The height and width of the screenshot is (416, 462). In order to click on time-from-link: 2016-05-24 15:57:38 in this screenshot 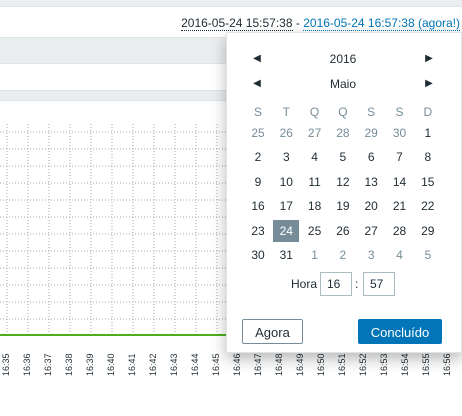, I will do `click(237, 23)`.